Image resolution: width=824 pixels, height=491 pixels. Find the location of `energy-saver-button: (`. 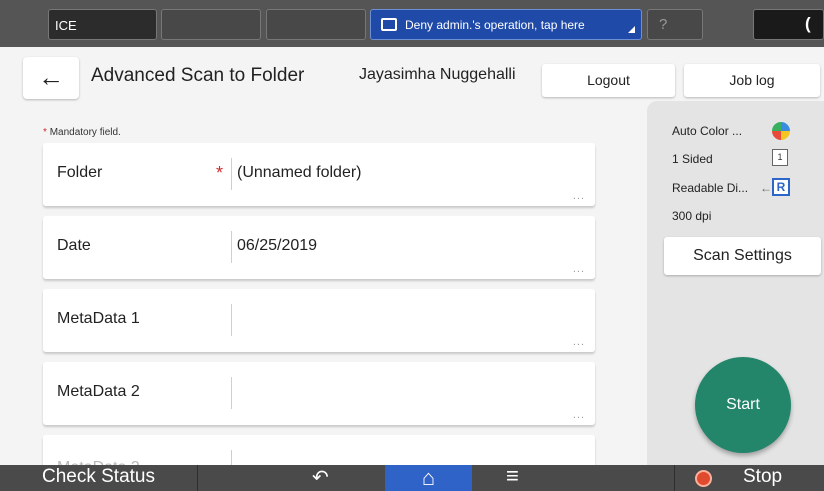

energy-saver-button: ( is located at coordinates (788, 24).